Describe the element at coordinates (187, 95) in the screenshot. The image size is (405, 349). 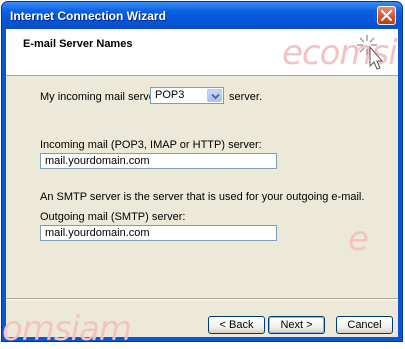
I see `server-type-select: POP3` at that location.